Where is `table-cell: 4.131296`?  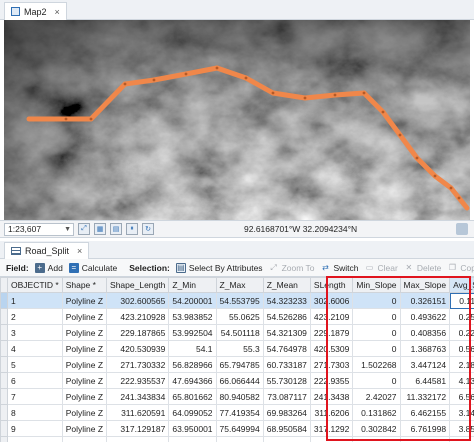
table-cell: 4.131296 is located at coordinates (461, 380).